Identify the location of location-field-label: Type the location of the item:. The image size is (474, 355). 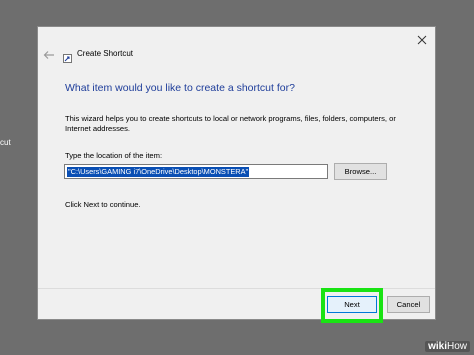
(114, 155).